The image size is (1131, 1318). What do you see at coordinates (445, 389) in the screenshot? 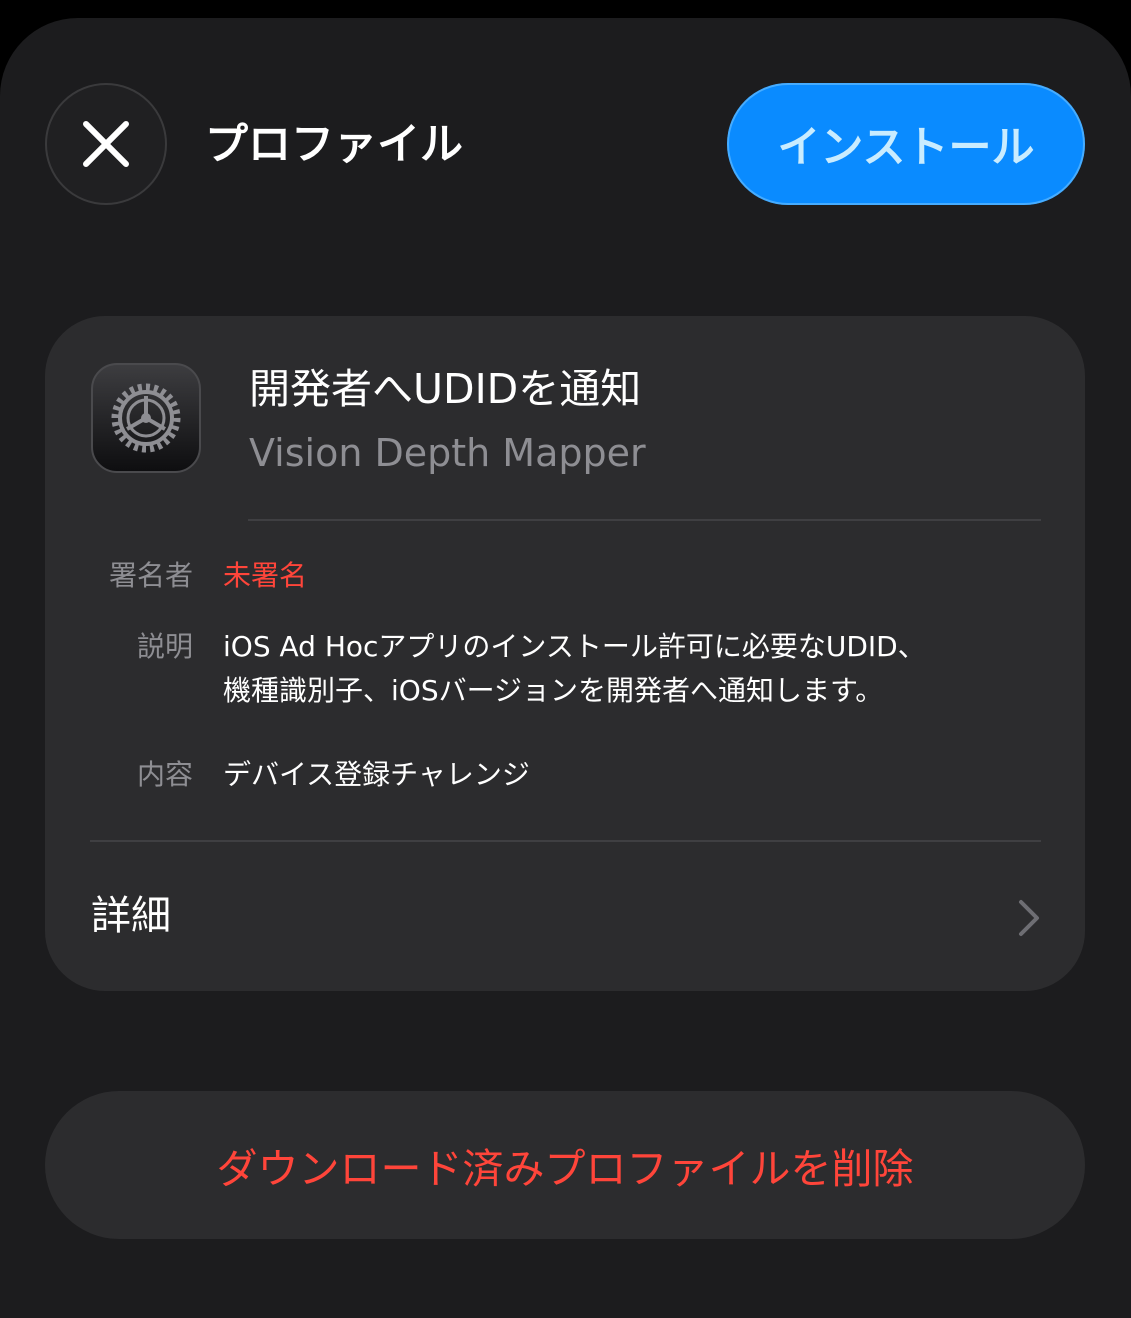
I see `profile-name: 開発者へUDIDを通知` at bounding box center [445, 389].